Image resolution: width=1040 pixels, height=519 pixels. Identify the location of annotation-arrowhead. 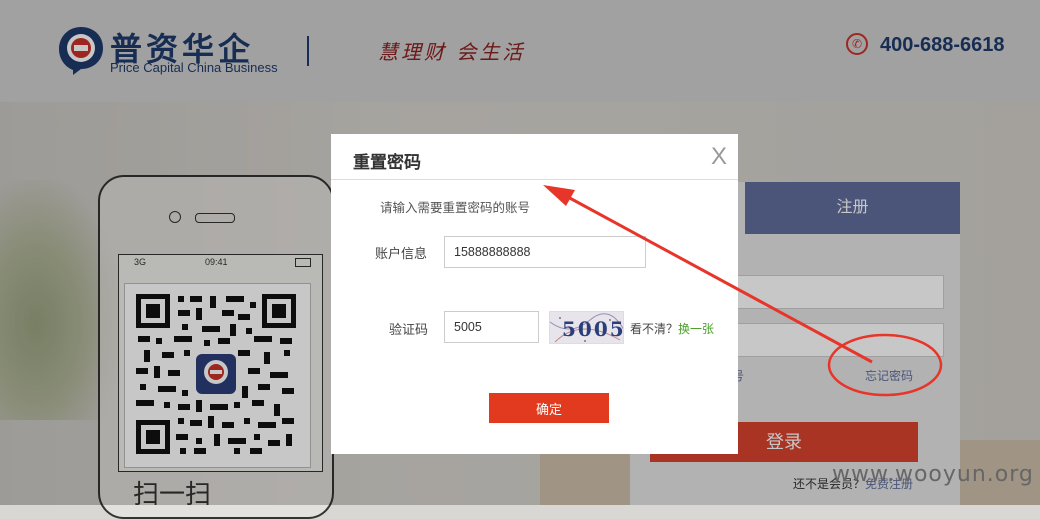
(559, 195).